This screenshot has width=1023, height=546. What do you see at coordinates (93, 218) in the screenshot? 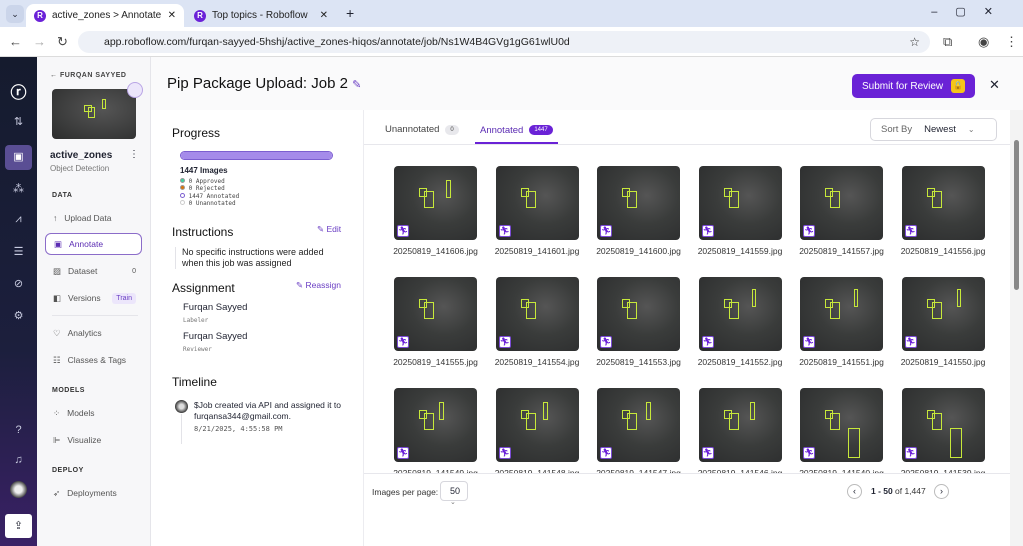
I see `sidebar-item-upload-data: ↑ Upload Data` at bounding box center [93, 218].